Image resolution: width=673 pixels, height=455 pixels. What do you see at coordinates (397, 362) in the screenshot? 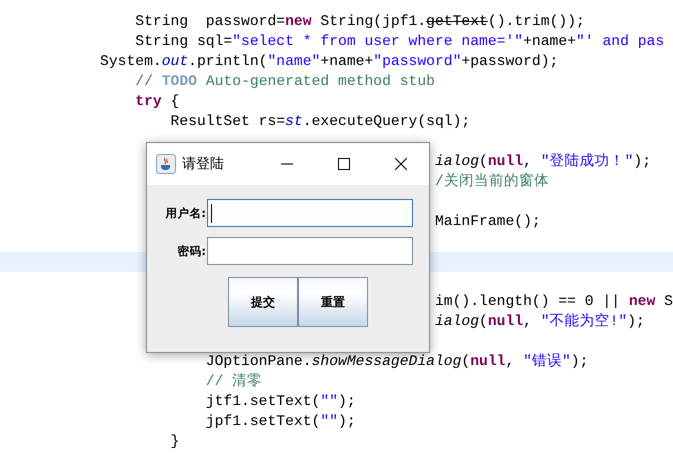
I see `code-line: JOptionPane.showMessageDialog(null, "错误");` at bounding box center [397, 362].